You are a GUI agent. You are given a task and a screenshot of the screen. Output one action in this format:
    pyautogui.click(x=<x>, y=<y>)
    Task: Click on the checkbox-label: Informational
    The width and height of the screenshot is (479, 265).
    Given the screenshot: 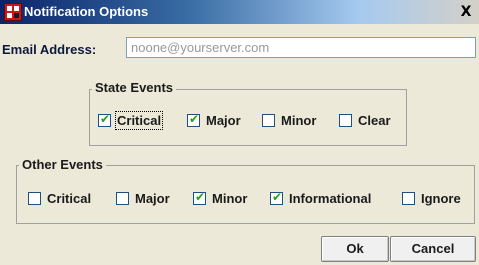 What is the action you would take?
    pyautogui.click(x=330, y=198)
    